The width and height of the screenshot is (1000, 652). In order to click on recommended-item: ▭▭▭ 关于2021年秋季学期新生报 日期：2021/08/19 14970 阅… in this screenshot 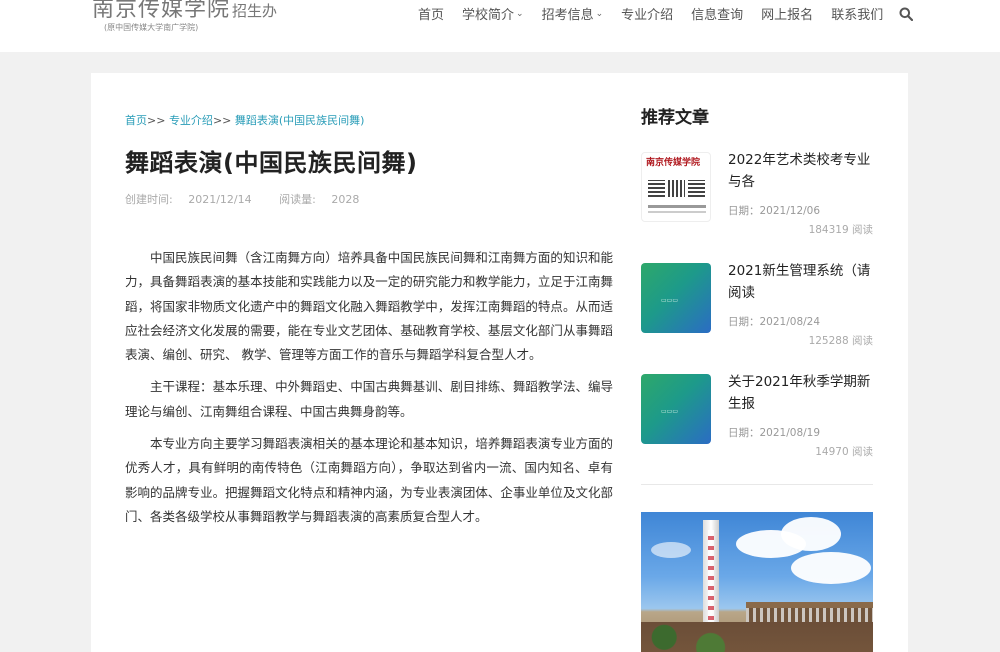, I will do `click(757, 429)`.